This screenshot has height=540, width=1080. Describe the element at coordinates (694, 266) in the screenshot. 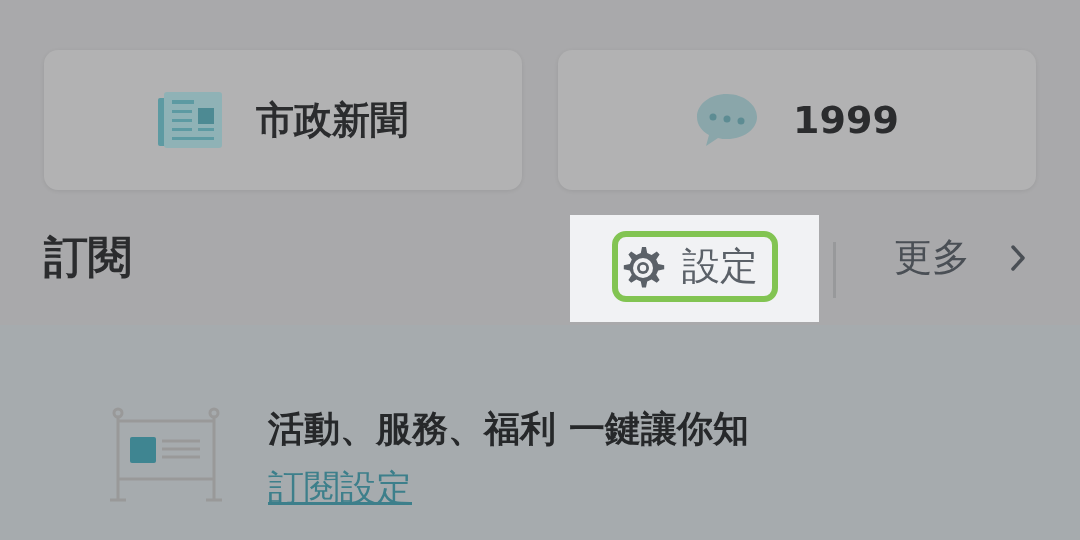

I see `settings-button: 設定` at that location.